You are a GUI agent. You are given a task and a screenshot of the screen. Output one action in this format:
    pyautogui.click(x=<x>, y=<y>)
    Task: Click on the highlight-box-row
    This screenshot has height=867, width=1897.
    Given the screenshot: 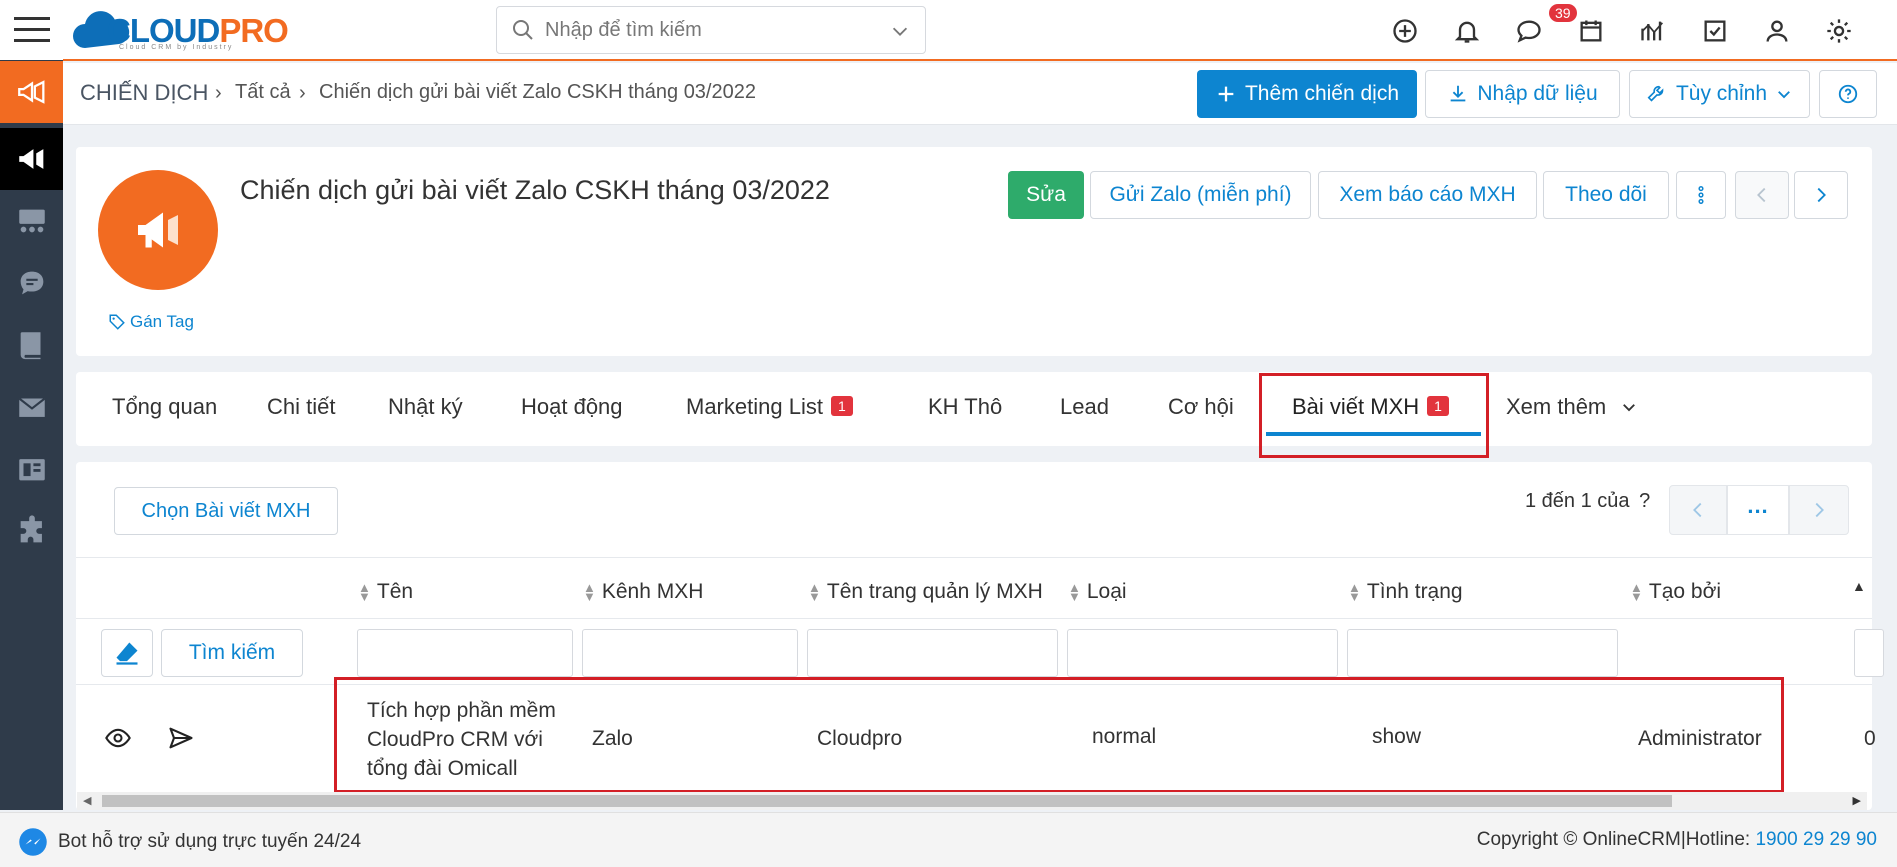 What is the action you would take?
    pyautogui.click(x=1059, y=735)
    